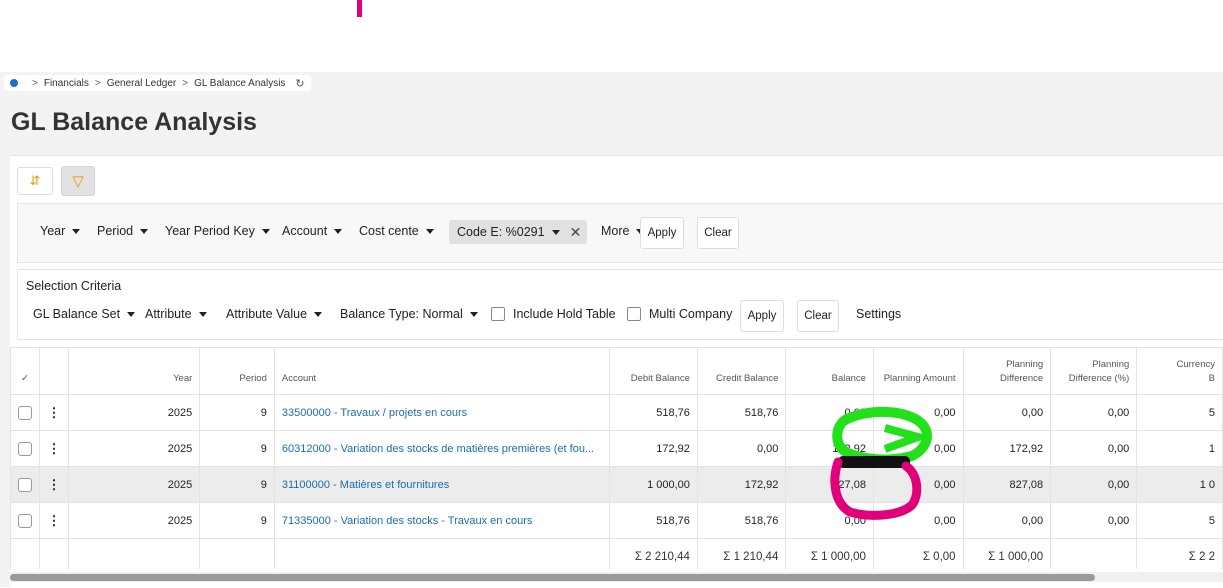 The height and width of the screenshot is (588, 1223). I want to click on cell-planning-difference: 827,08, so click(1007, 484).